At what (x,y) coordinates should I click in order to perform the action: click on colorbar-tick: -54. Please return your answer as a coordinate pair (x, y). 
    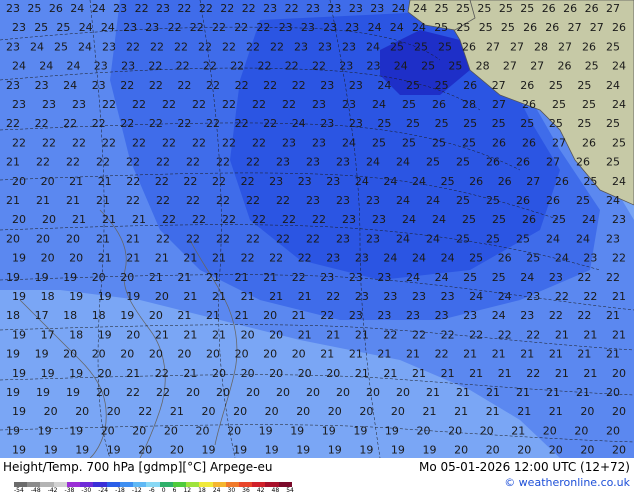
    Looking at the image, I should click on (19, 490).